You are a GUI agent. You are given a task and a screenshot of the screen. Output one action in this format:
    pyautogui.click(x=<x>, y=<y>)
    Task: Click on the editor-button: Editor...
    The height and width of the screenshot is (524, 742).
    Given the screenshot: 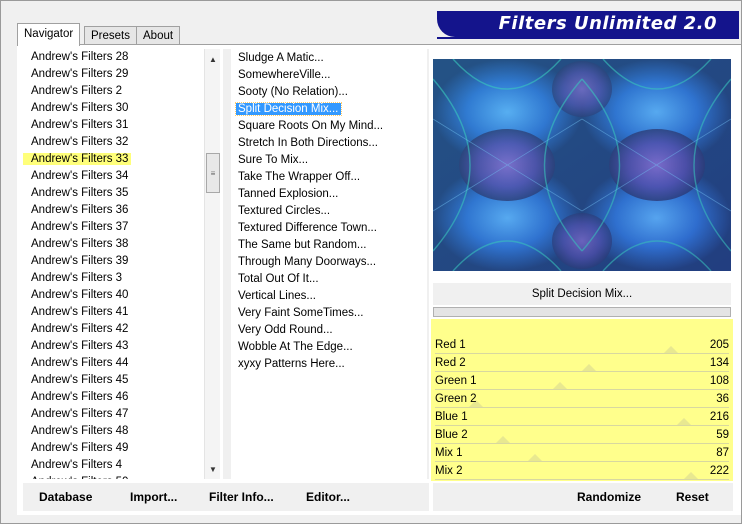 What is the action you would take?
    pyautogui.click(x=328, y=497)
    